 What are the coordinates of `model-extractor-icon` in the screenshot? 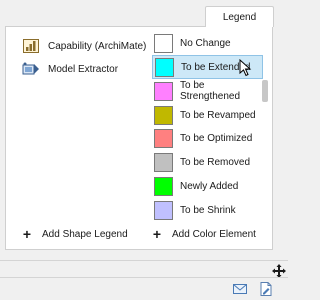 It's located at (31, 69).